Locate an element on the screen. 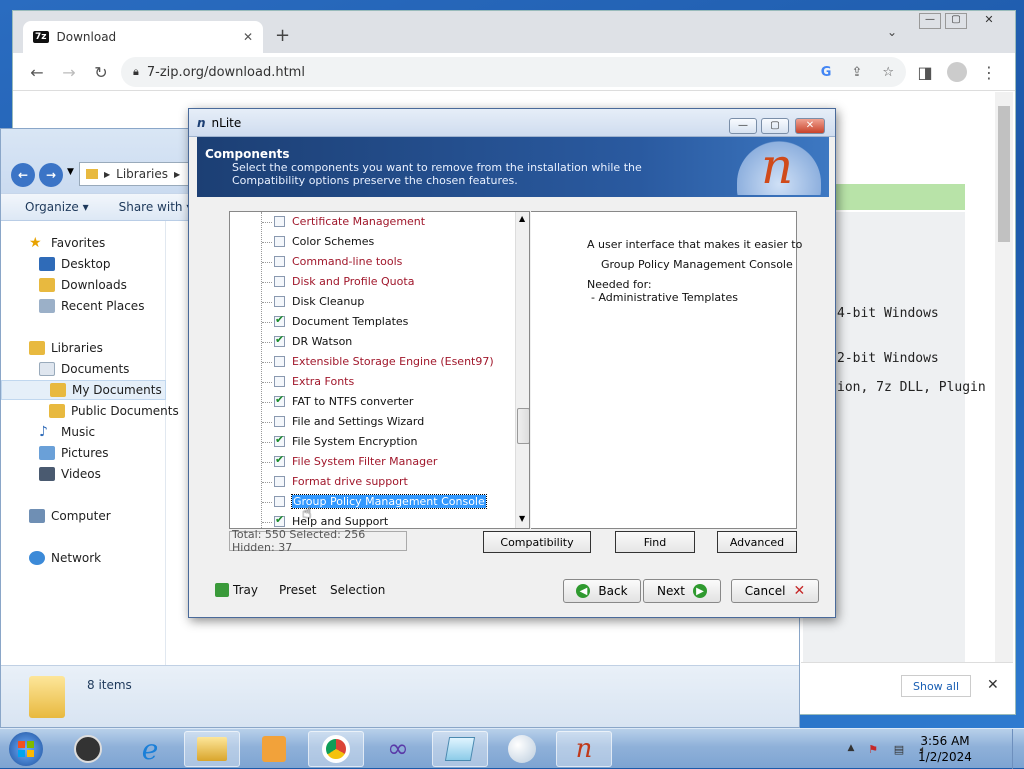  nav-downloads: Downloads is located at coordinates (83, 285).